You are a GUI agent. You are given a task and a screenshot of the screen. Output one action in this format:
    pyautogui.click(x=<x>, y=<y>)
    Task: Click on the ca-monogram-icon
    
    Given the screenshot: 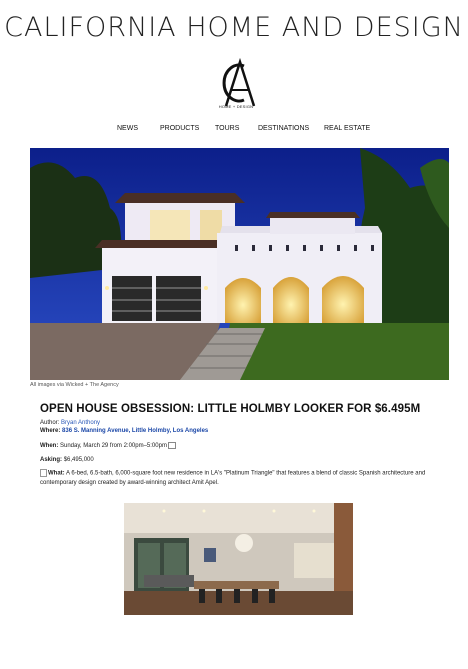 What is the action you would take?
    pyautogui.click(x=236, y=84)
    